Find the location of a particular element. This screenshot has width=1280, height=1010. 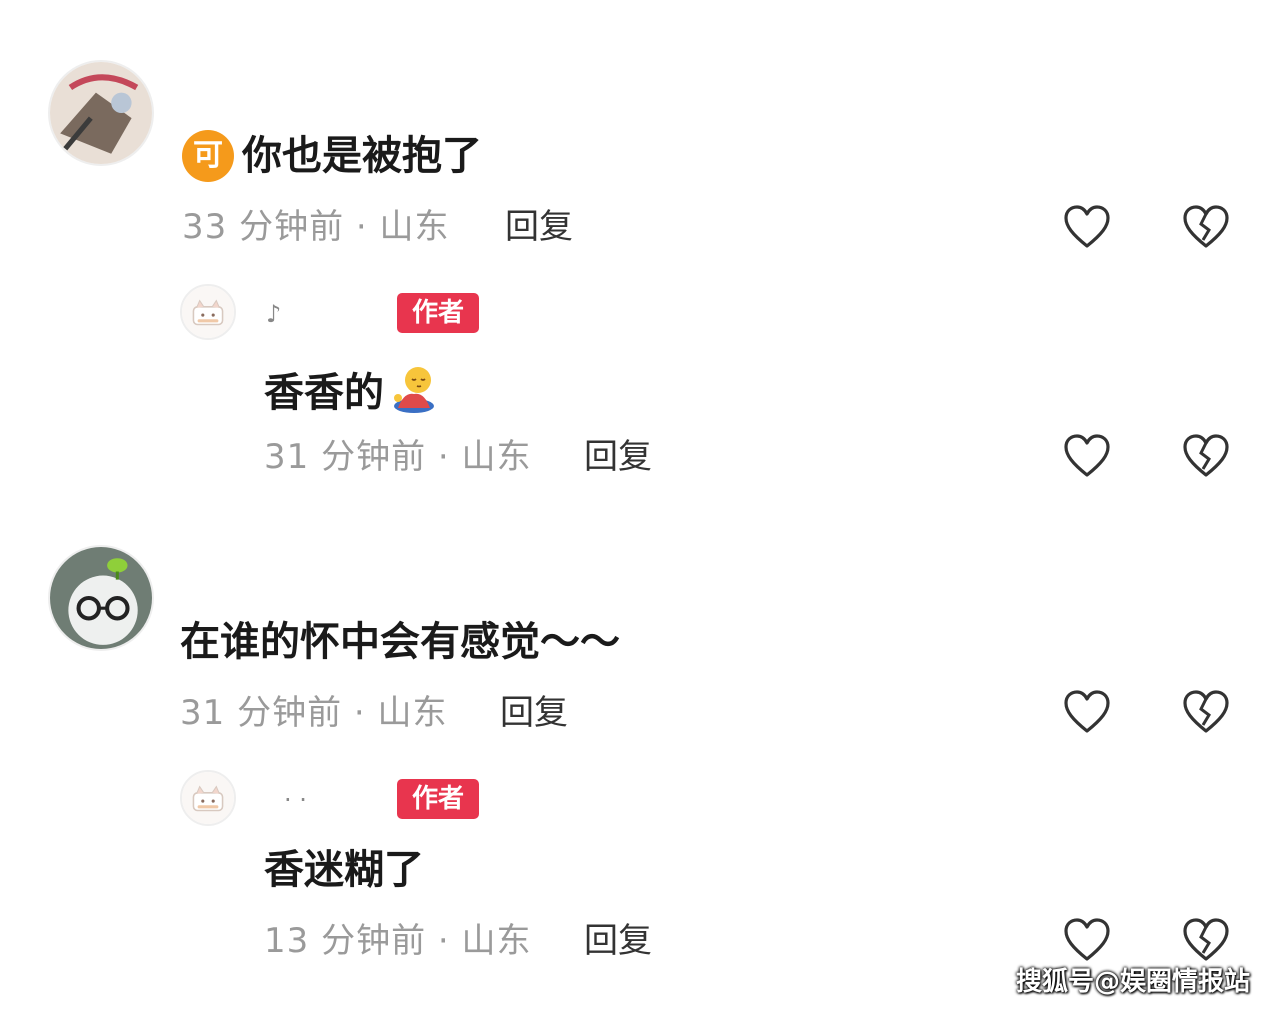

level-badge: 可 is located at coordinates (208, 156).